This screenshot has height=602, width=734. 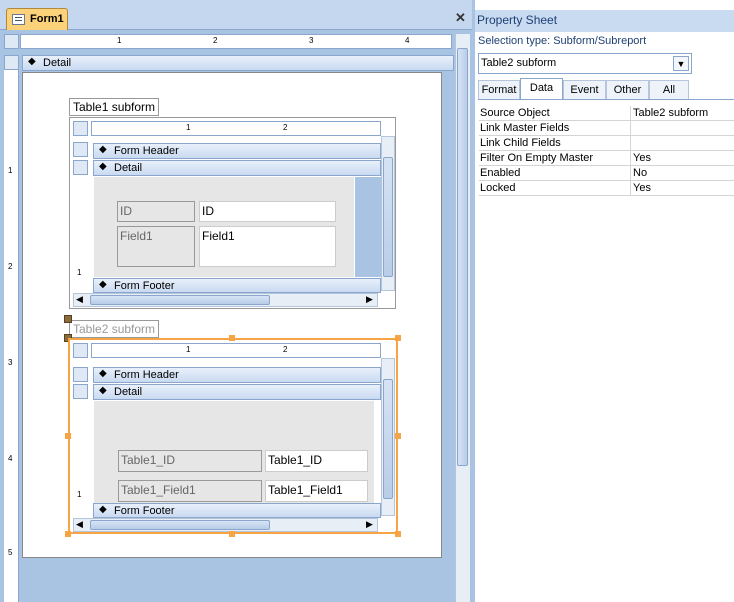 I want to click on subform2-table1-id-label: Table1_ID, so click(x=190, y=461).